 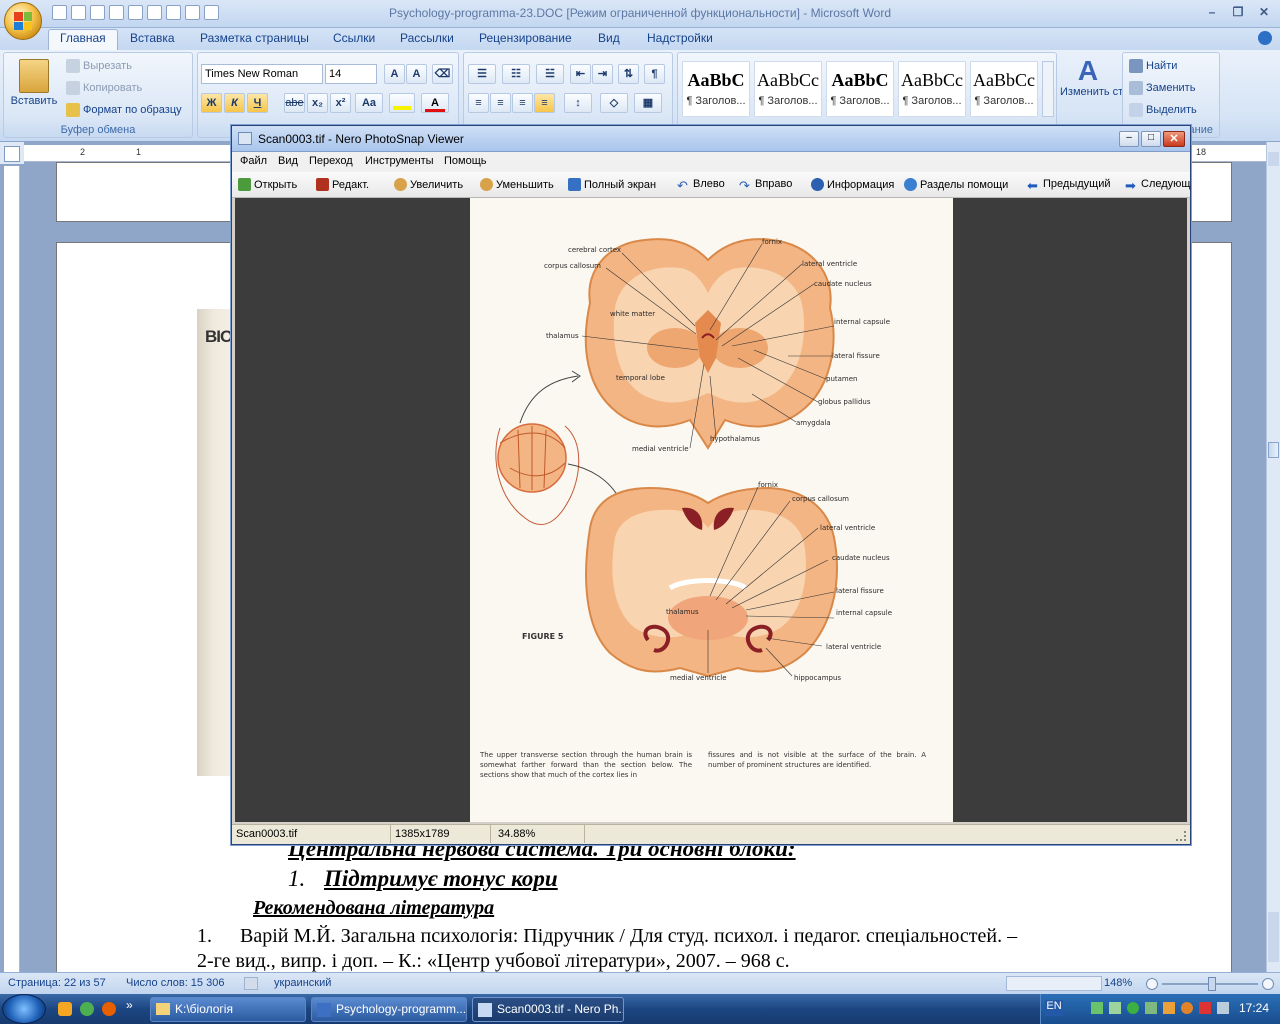 I want to click on help-topics-button: Разделы помощи, so click(x=956, y=184).